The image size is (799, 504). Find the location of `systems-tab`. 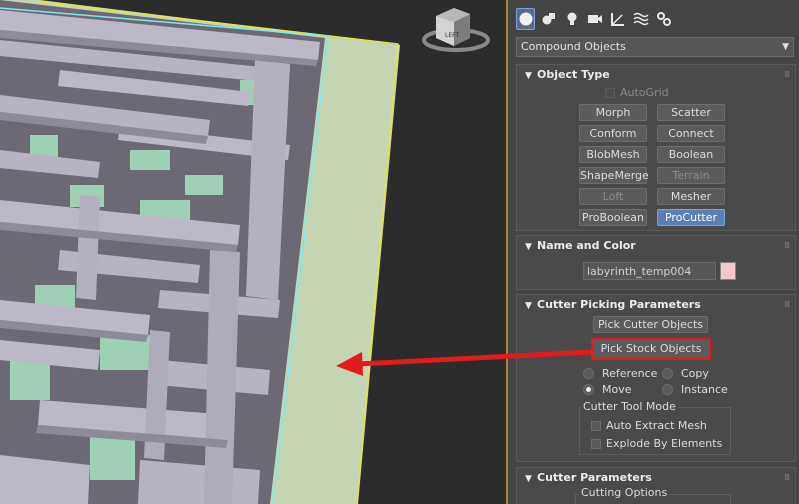

systems-tab is located at coordinates (663, 19).